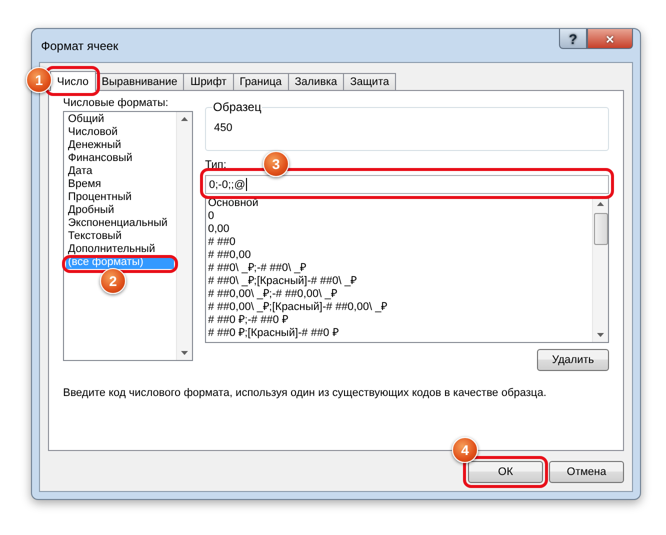 Image resolution: width=666 pixels, height=535 pixels. I want to click on category-item: Время, so click(120, 184).